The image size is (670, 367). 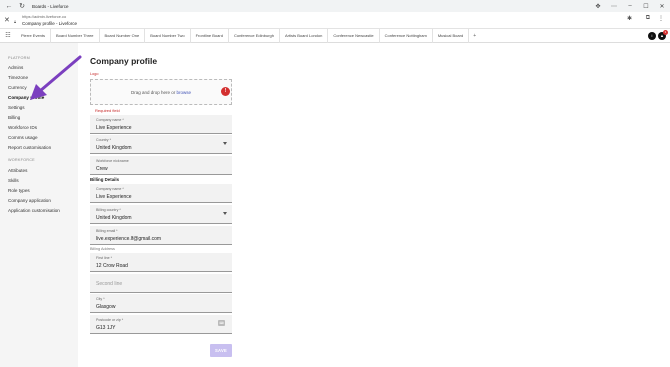 I want to click on second-line-placeholder: Second line, so click(x=109, y=284).